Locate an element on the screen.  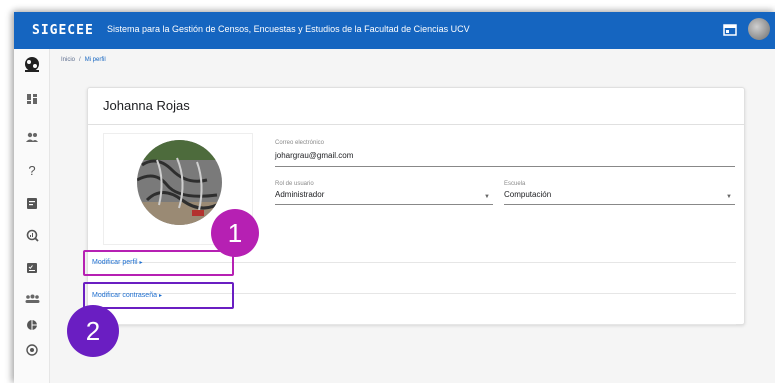
search-stats-icon is located at coordinates (32, 235).